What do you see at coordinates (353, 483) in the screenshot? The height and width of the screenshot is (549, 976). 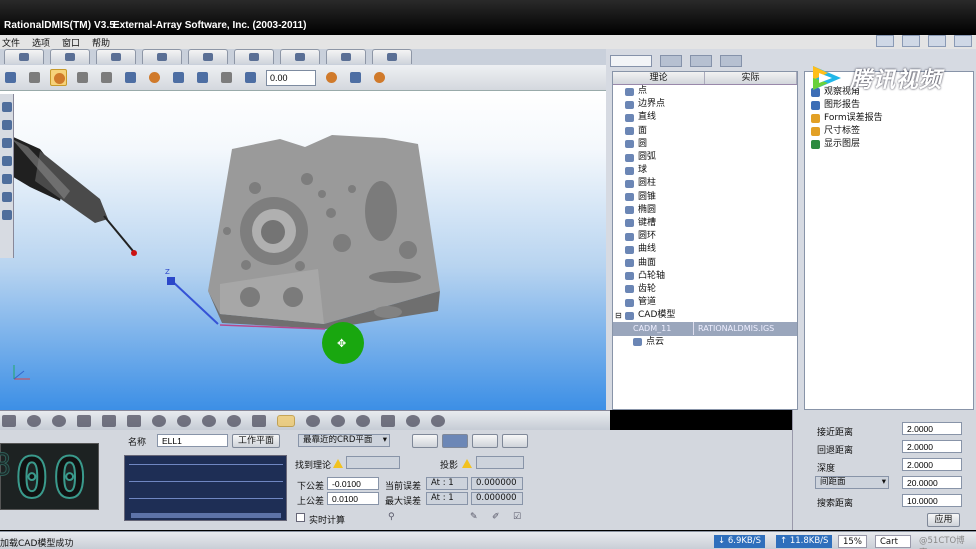 I see `lower-tol-input` at bounding box center [353, 483].